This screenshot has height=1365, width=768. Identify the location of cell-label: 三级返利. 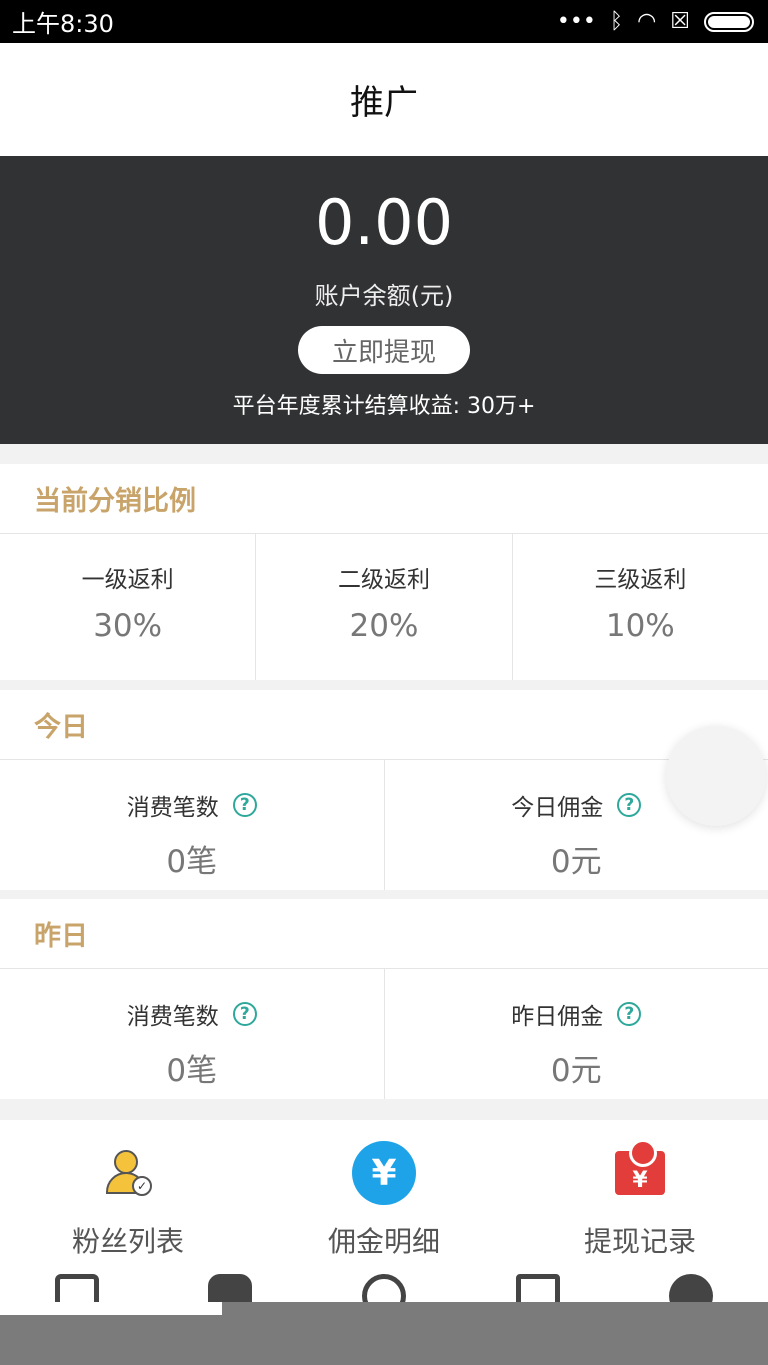
(640, 580).